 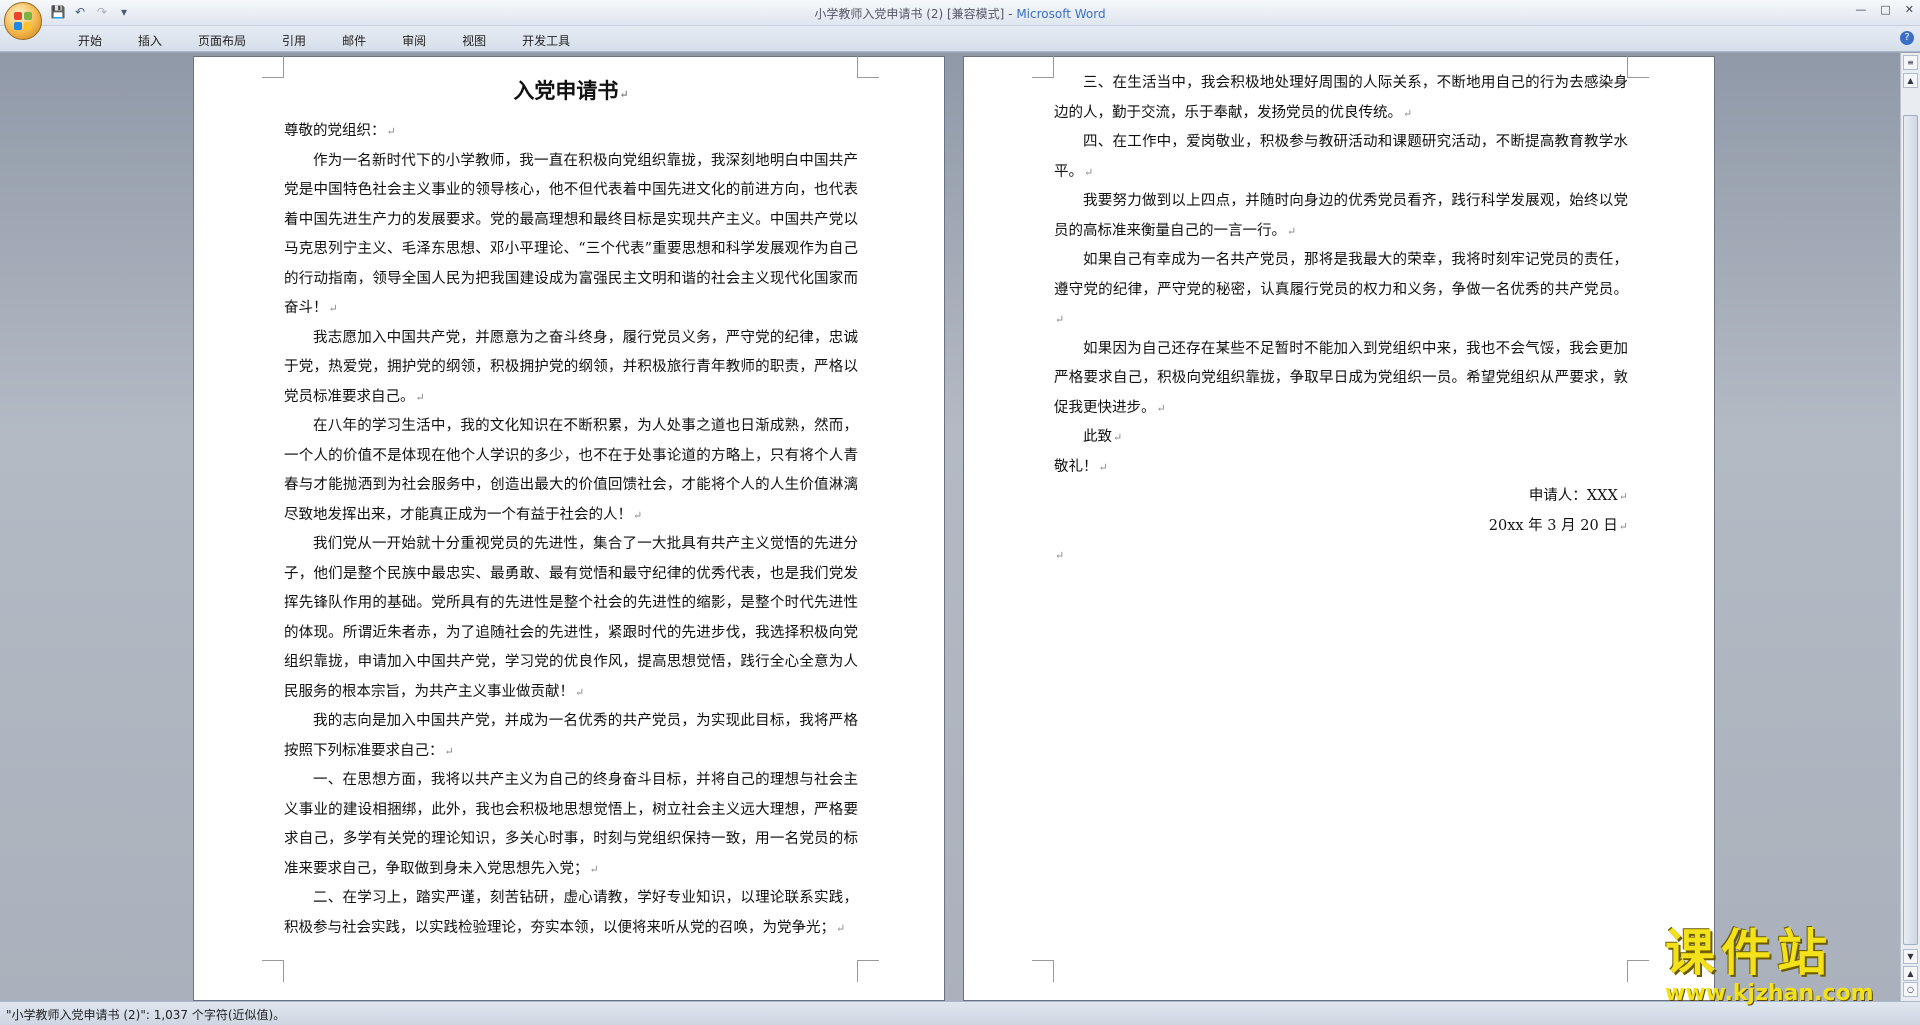 What do you see at coordinates (1769, 993) in the screenshot?
I see `watermark-url: www.kjzhan.com` at bounding box center [1769, 993].